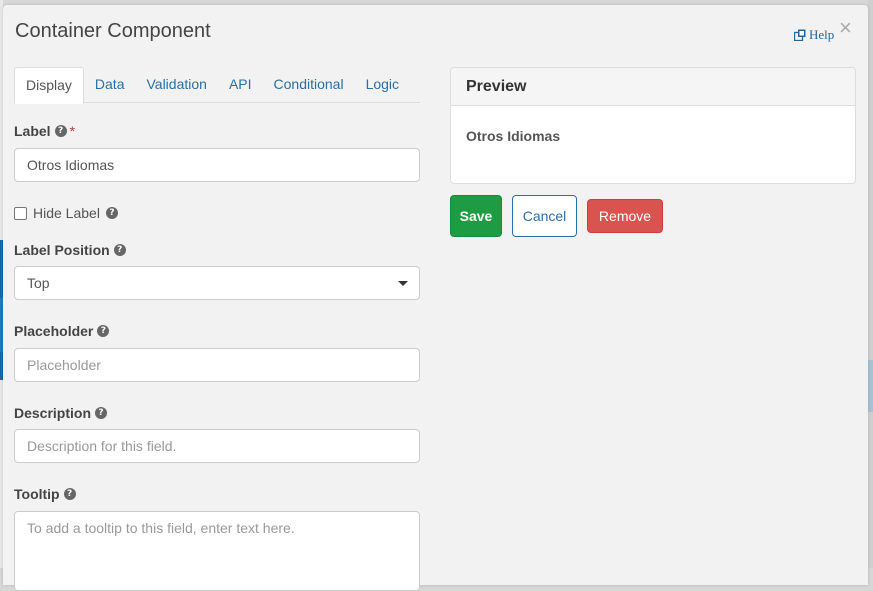  What do you see at coordinates (653, 125) in the screenshot?
I see `preview-panel: Preview Otros Idiomas` at bounding box center [653, 125].